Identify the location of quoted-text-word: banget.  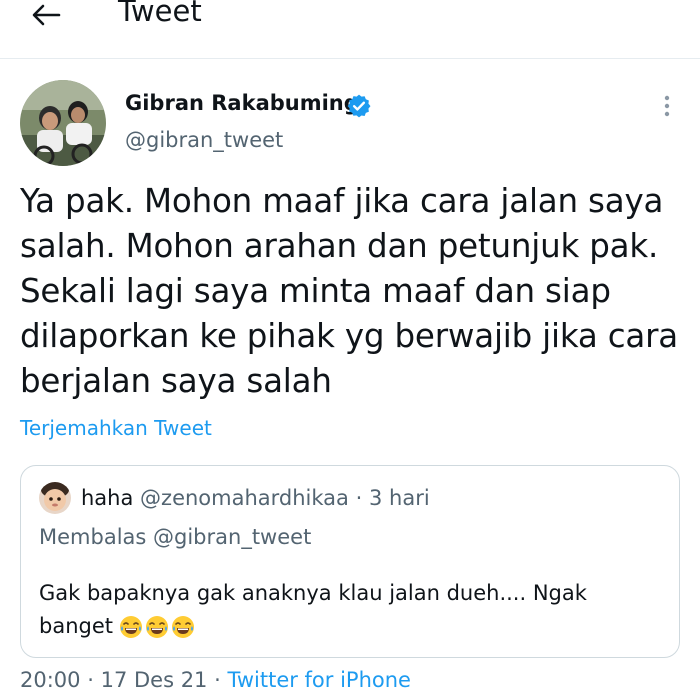
(76, 626).